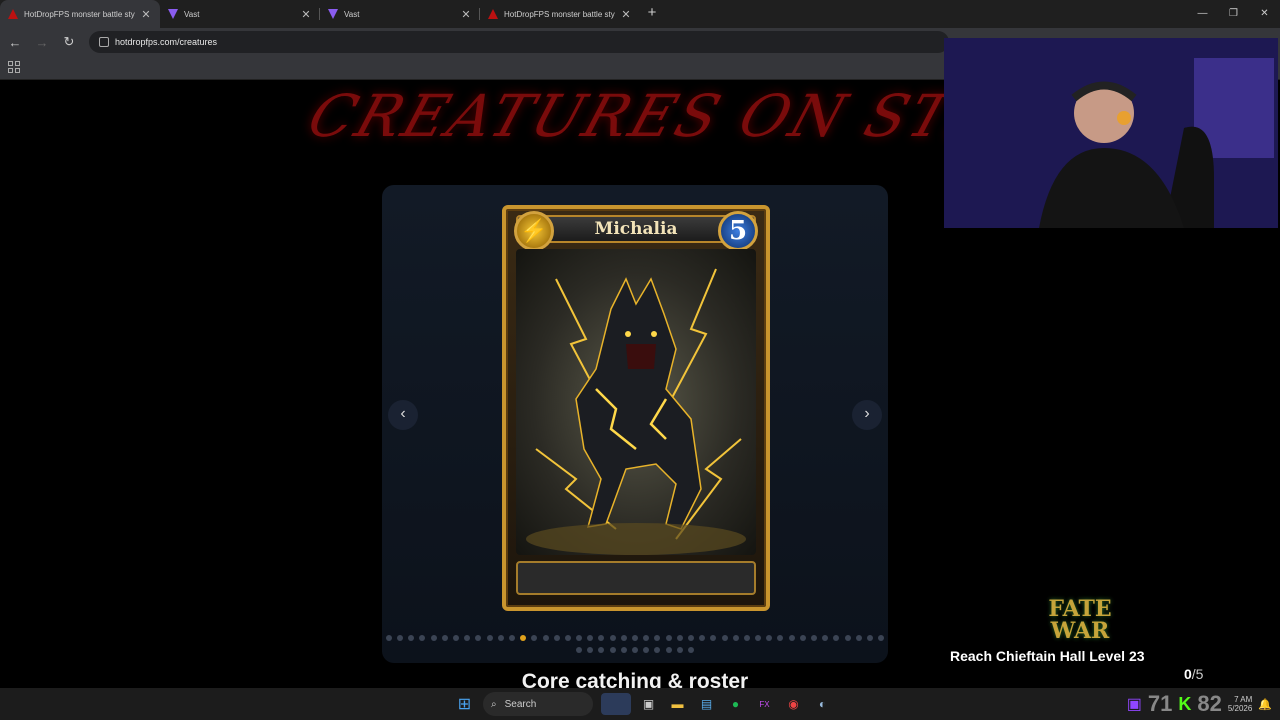 This screenshot has width=1280, height=720. I want to click on spotify-icon: ●, so click(736, 704).